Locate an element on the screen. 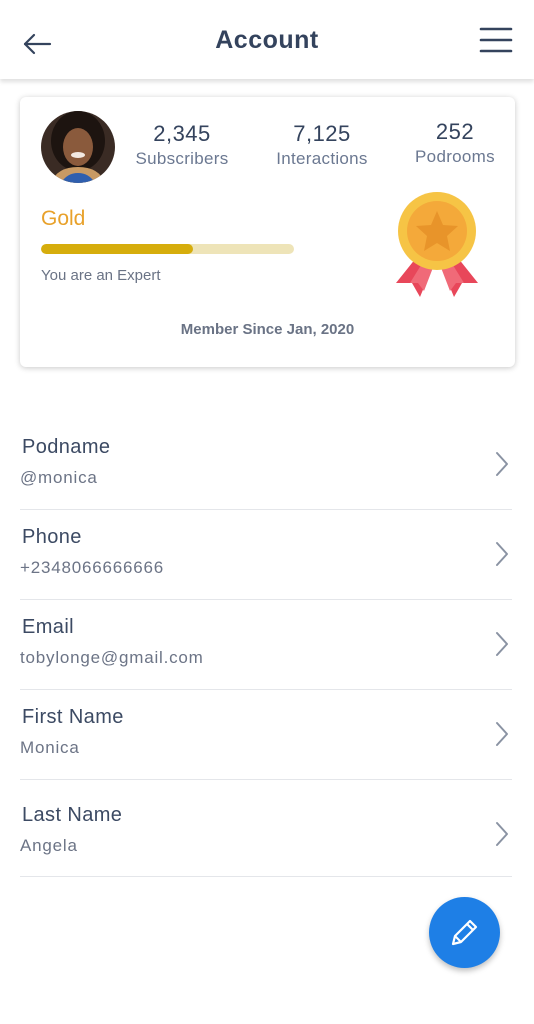  pencil-edit-icon is located at coordinates (464, 932).